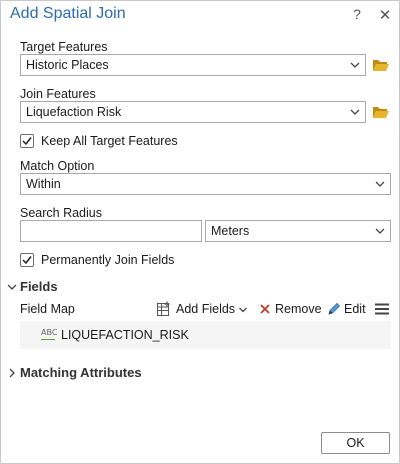 This screenshot has height=464, width=400. I want to click on browse-join-folder-button, so click(381, 112).